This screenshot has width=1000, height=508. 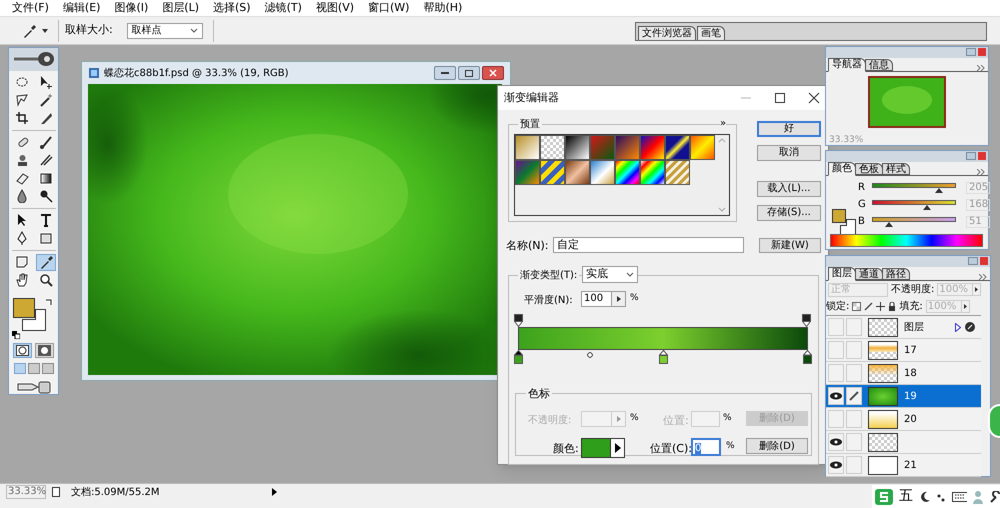 I want to click on caret-icon, so click(x=45, y=30).